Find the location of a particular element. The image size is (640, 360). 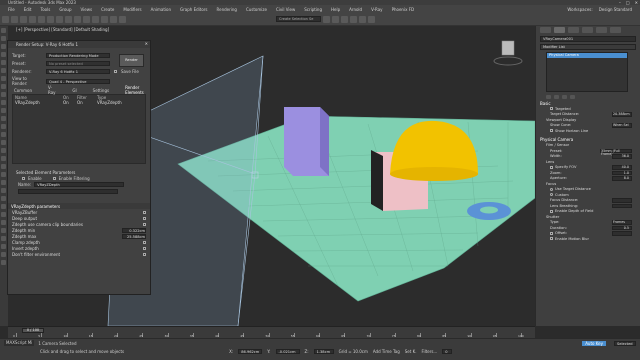

menu-phoenix-fd: Phoenix FD is located at coordinates (403, 9).